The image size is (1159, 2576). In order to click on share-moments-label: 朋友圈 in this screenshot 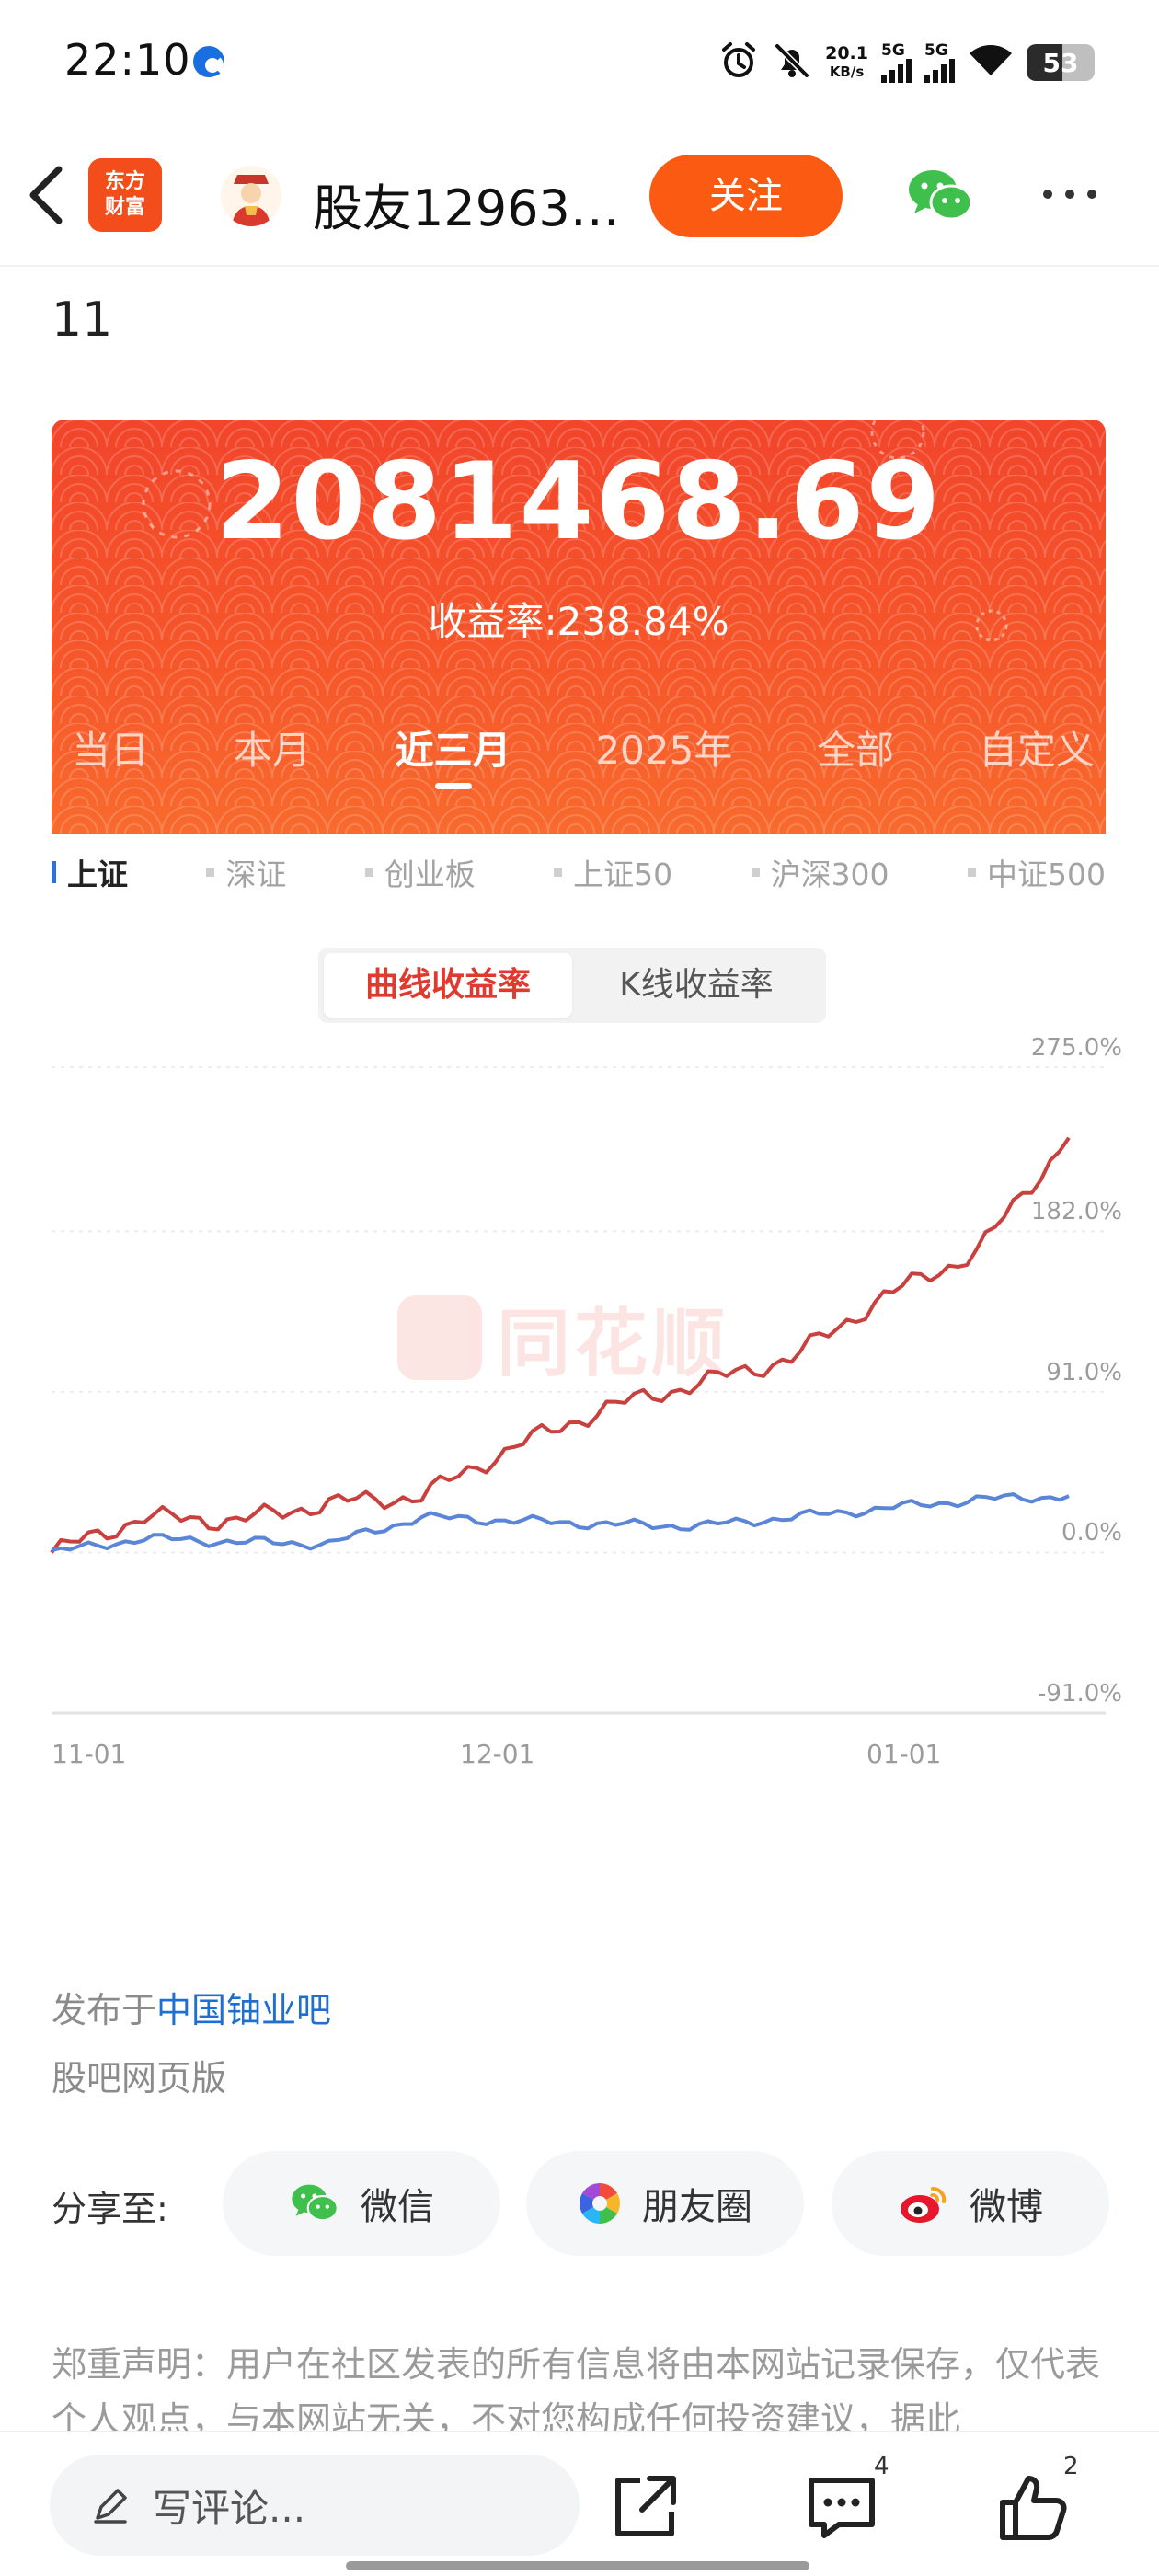, I will do `click(697, 2207)`.